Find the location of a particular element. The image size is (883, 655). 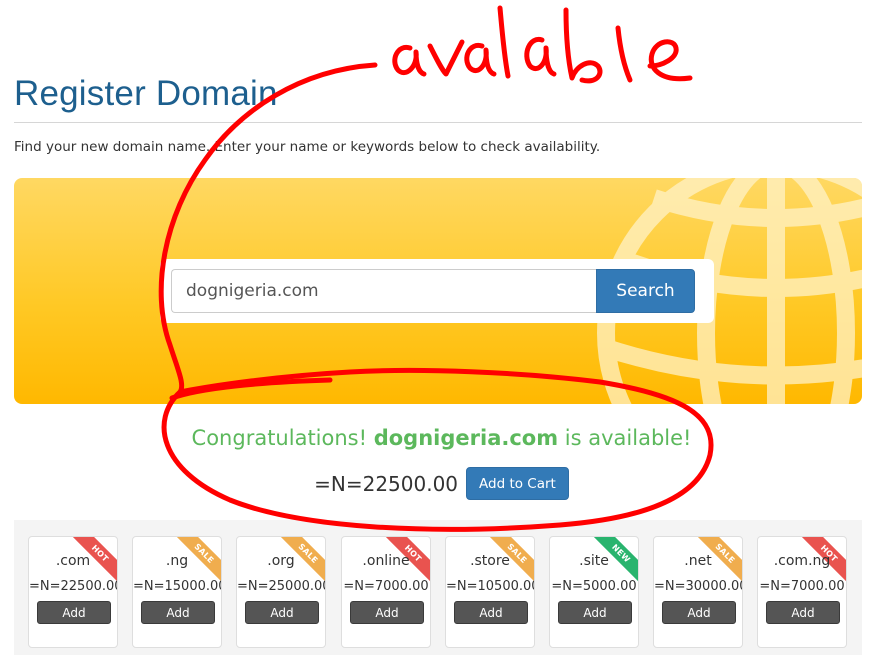

tld-price: =N=15000.00 is located at coordinates (177, 586).